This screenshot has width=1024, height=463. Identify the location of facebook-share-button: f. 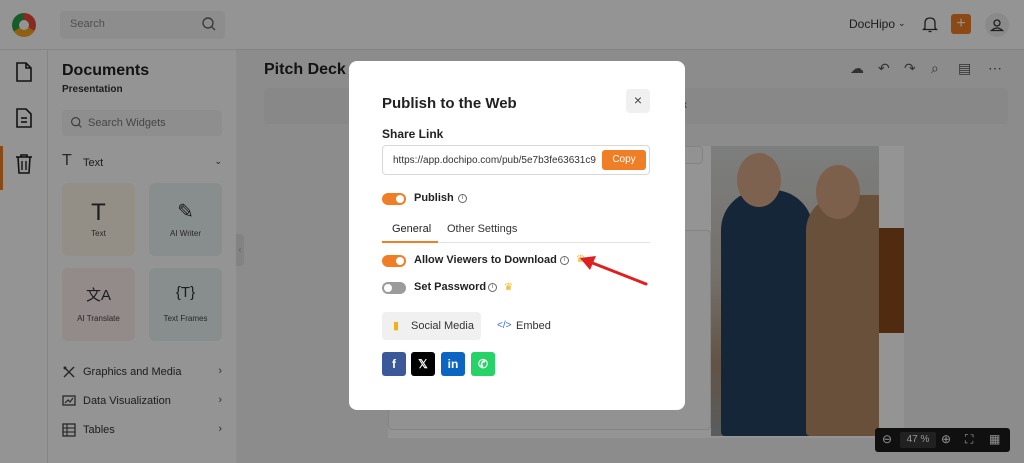
(394, 364).